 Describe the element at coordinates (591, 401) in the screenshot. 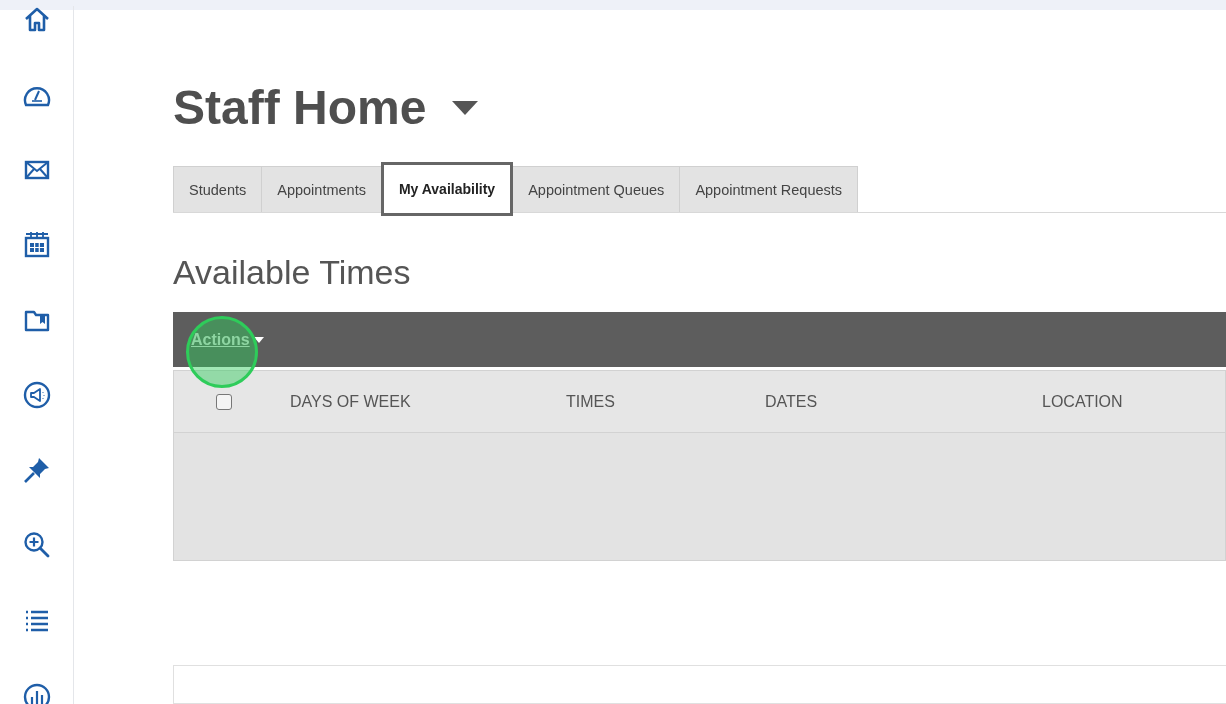

I see `column-header: TIMES` at that location.